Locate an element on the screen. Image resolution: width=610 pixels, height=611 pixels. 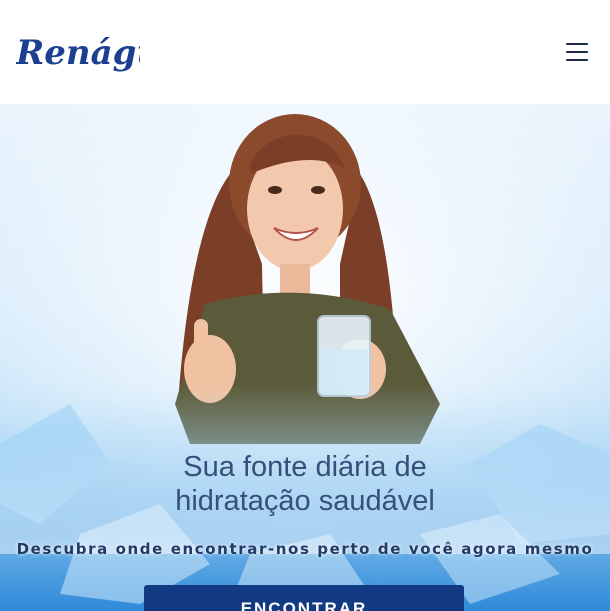
menu-line-middle is located at coordinates (577, 52).